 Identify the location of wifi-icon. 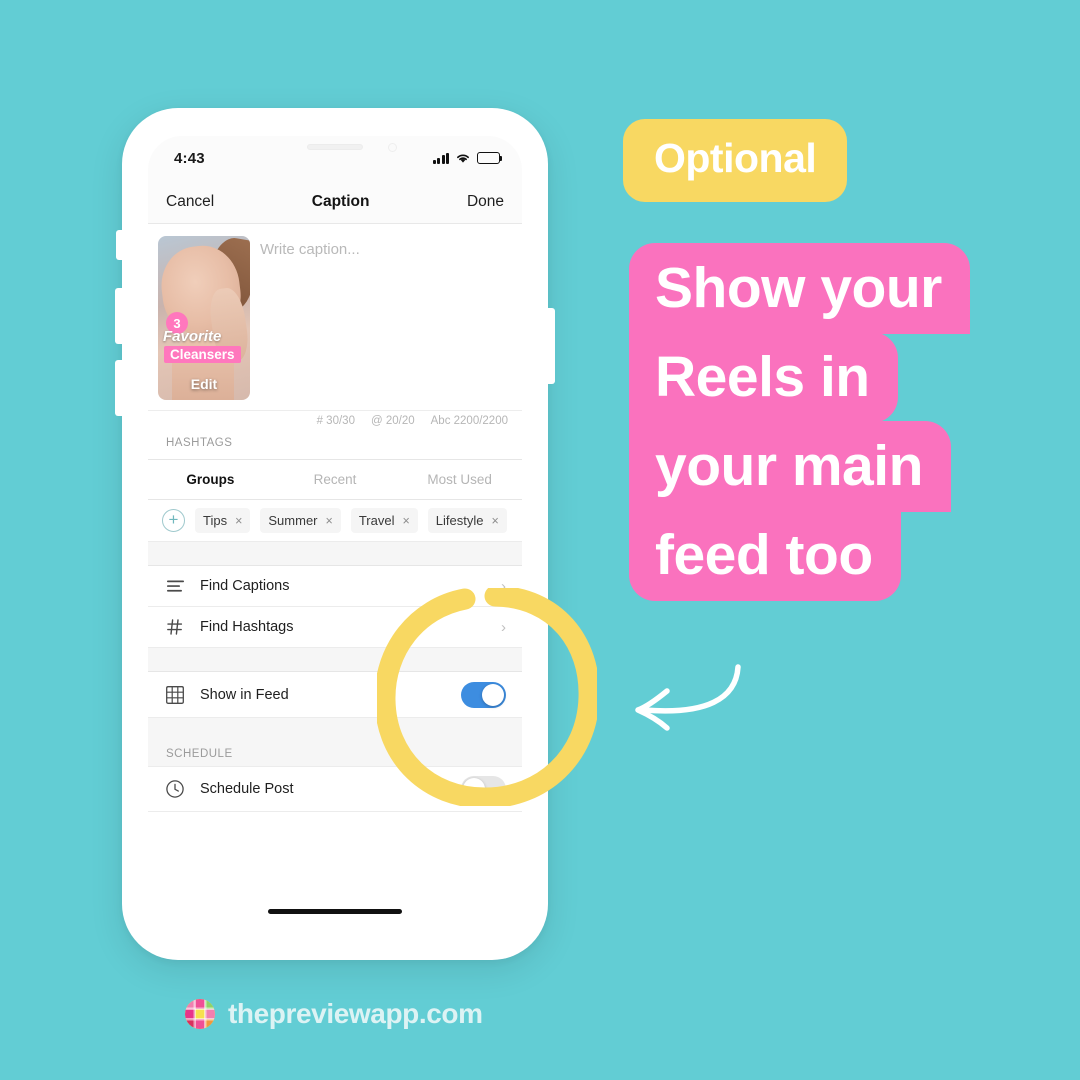
(463, 158).